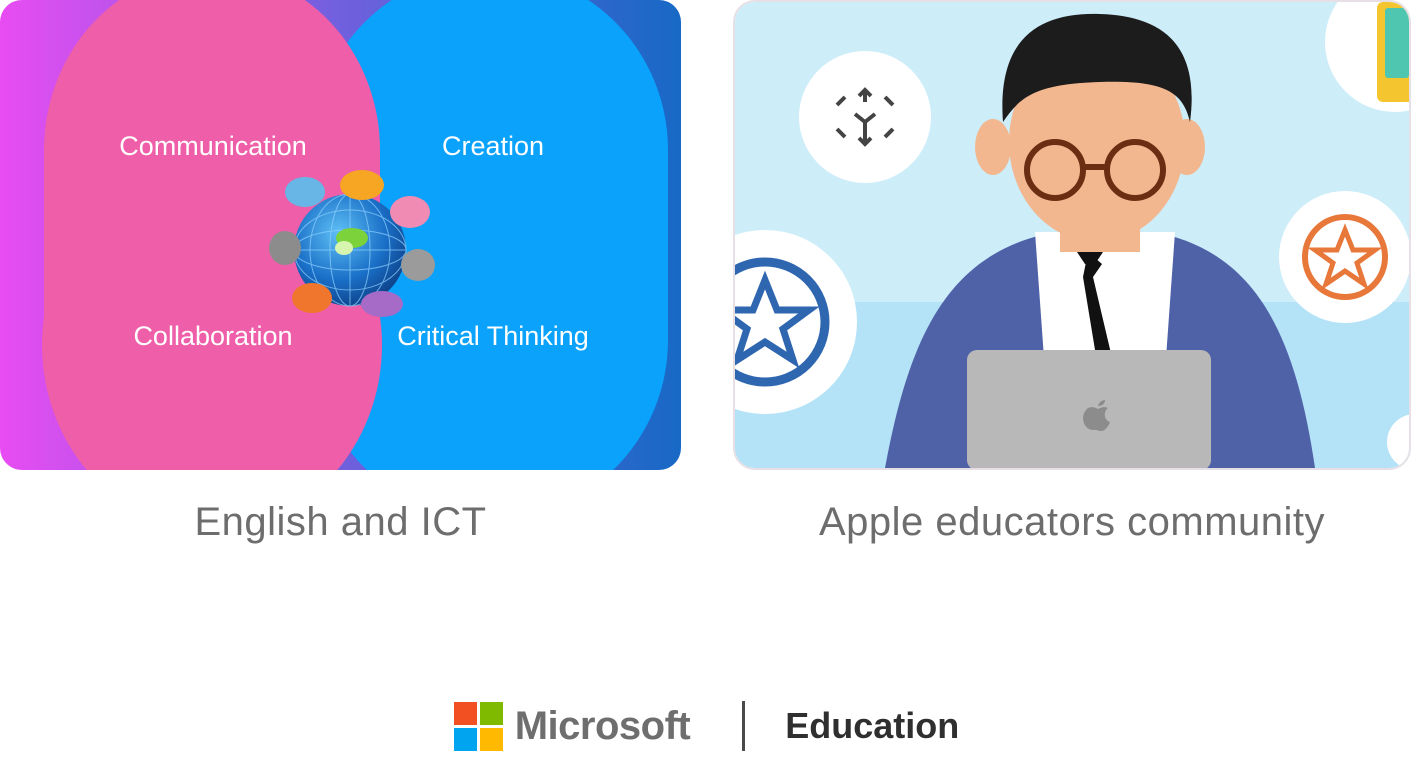  What do you see at coordinates (493, 336) in the screenshot?
I see `label-critical-thinking: Critical Thinking` at bounding box center [493, 336].